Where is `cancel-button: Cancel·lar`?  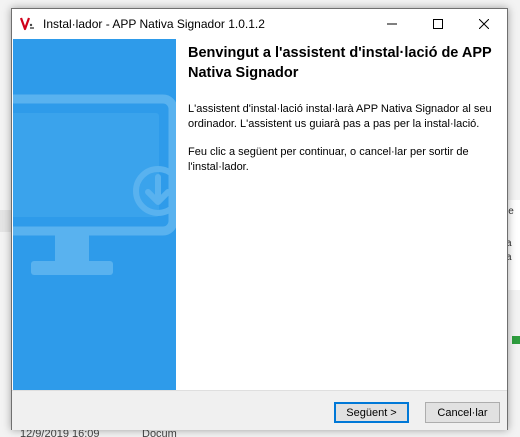
cancel-button: Cancel·lar is located at coordinates (462, 412).